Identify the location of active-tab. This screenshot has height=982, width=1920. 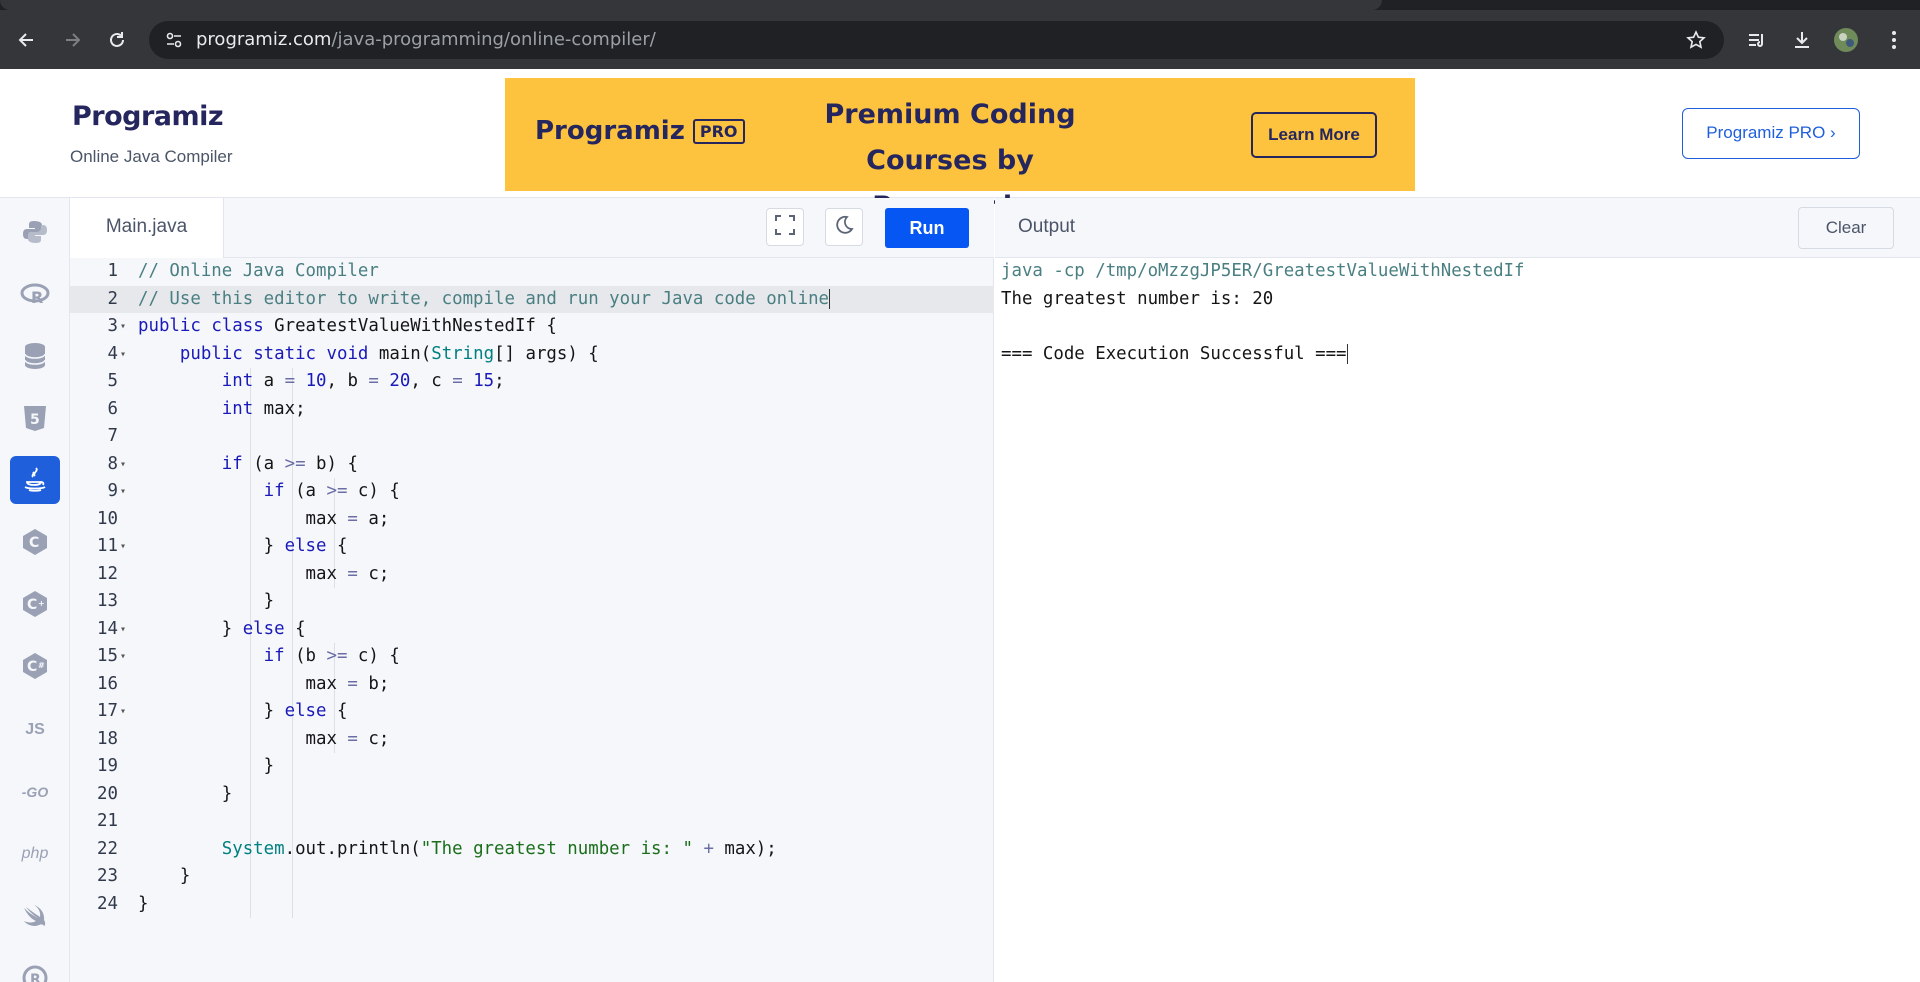
(691, 5).